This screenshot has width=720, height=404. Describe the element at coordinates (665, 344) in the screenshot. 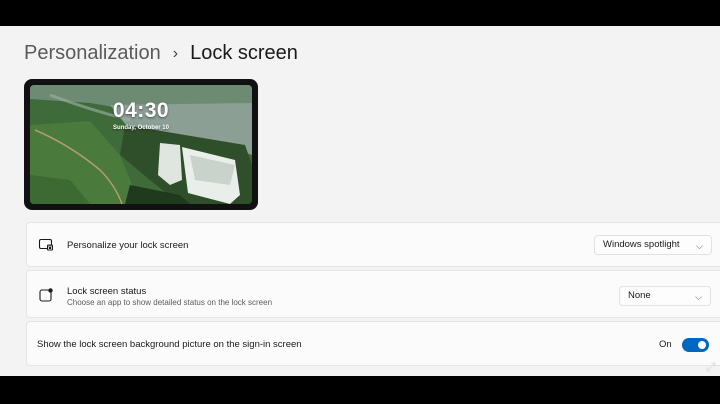

I see `signin-background-state-label: On` at that location.